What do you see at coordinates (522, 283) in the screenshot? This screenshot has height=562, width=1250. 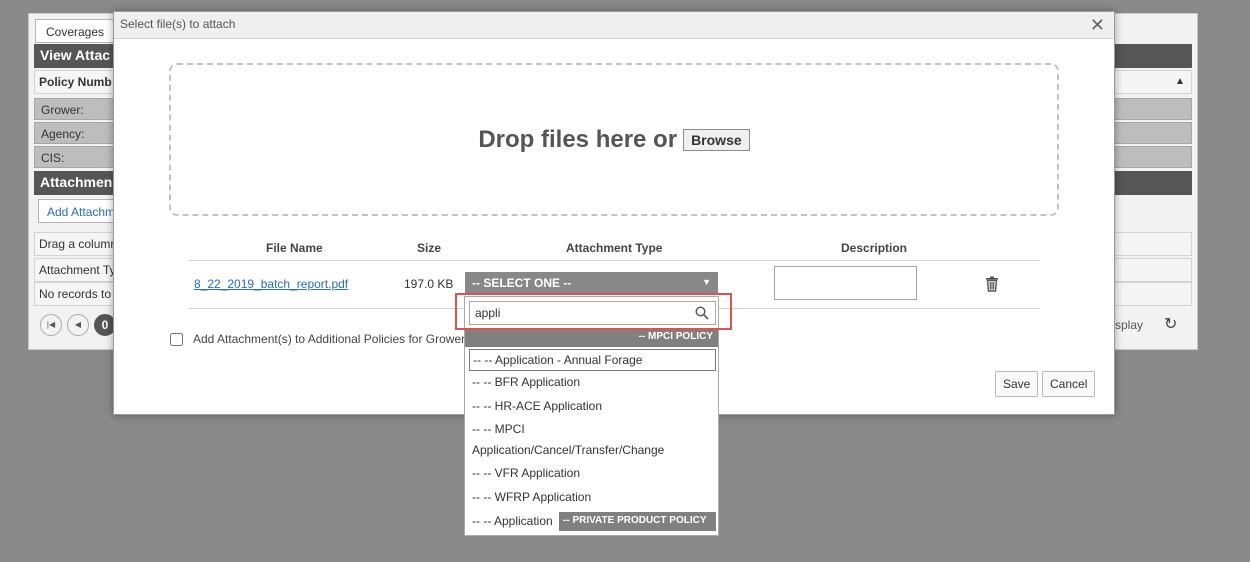 I see `select-value: -- SELECT ONE --` at bounding box center [522, 283].